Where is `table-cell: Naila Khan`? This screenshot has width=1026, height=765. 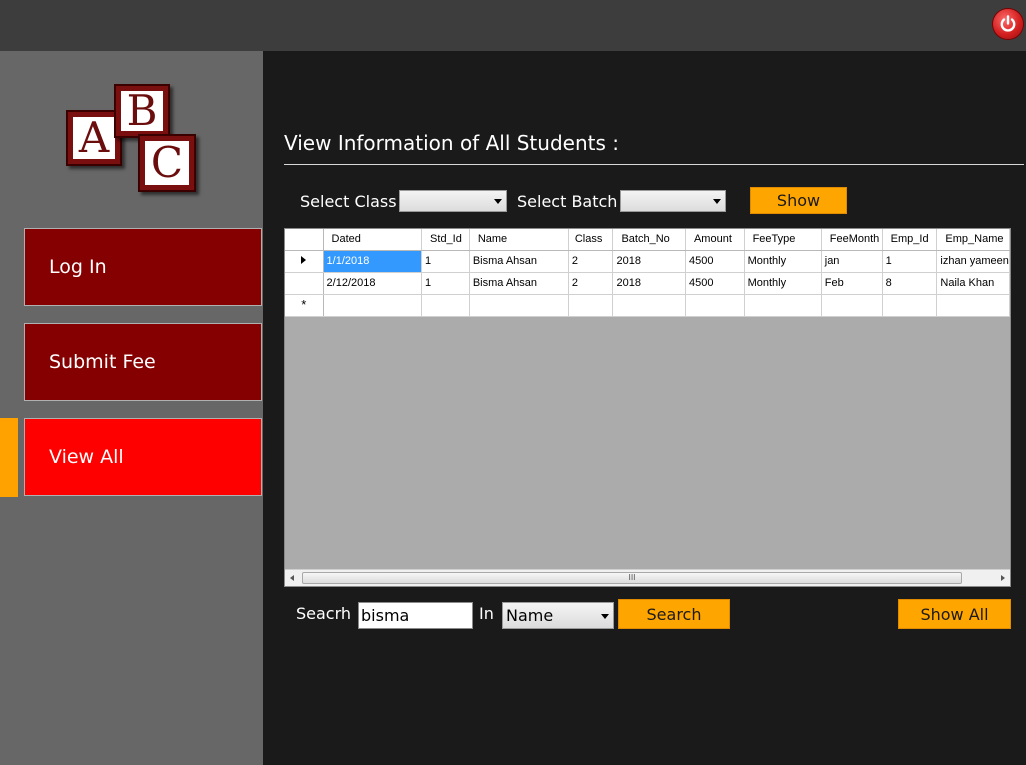 table-cell: Naila Khan is located at coordinates (973, 283).